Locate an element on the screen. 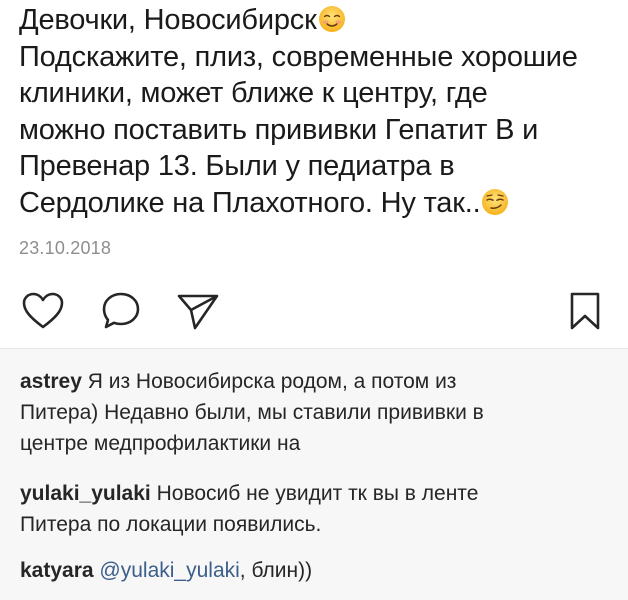 The height and width of the screenshot is (600, 628). caption-line: клиники, может ближе к центру, где is located at coordinates (253, 93).